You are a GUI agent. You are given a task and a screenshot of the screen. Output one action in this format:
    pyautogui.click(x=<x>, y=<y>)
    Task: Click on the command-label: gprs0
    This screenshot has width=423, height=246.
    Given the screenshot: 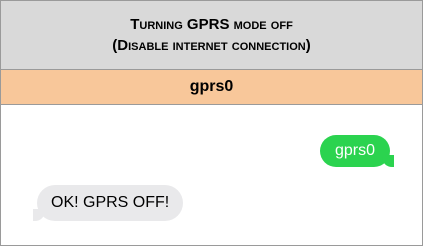 What is the action you would take?
    pyautogui.click(x=211, y=86)
    